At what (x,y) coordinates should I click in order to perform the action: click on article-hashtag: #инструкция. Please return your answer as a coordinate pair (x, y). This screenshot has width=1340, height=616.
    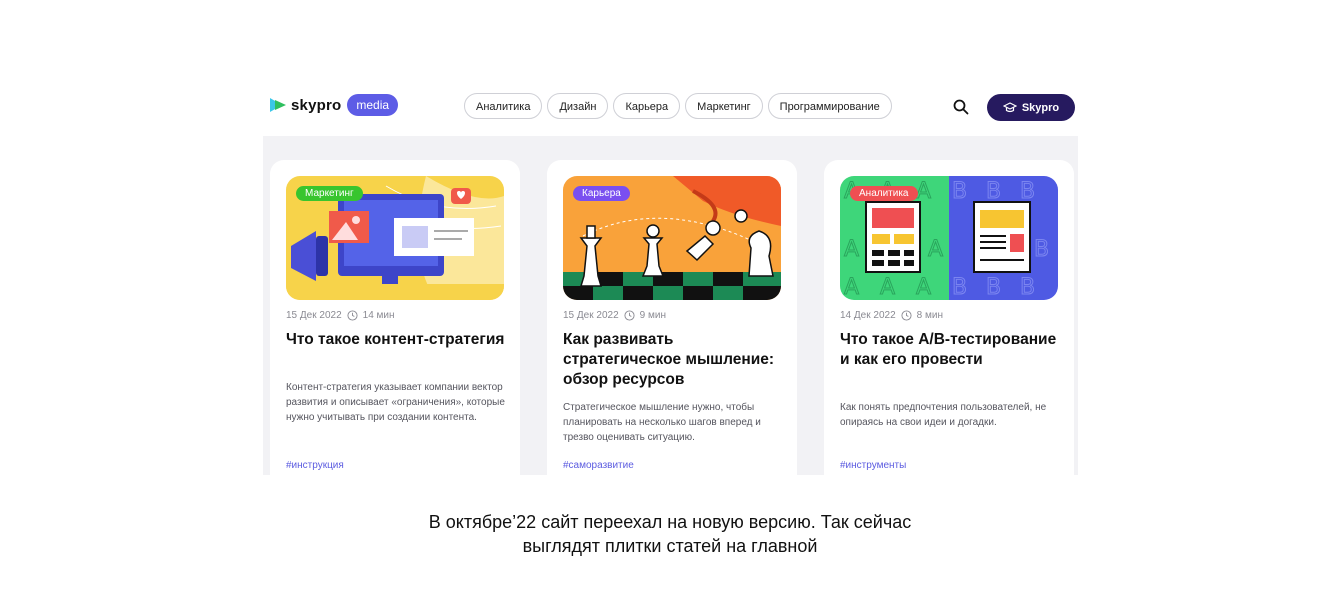
    Looking at the image, I should click on (315, 465).